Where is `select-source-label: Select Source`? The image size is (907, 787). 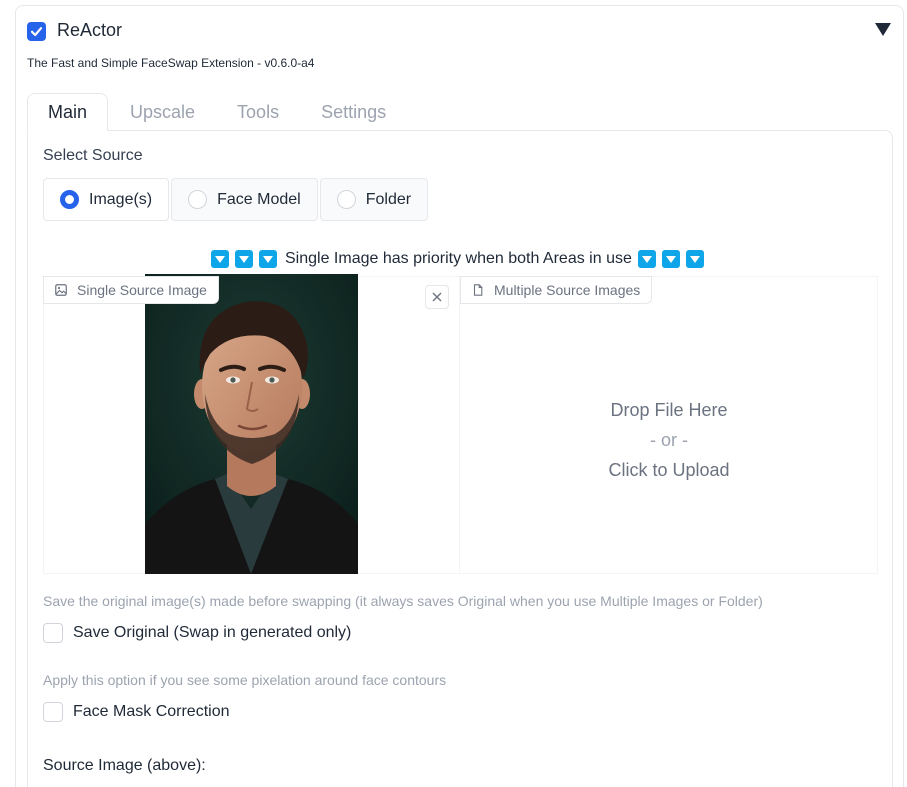 select-source-label: Select Source is located at coordinates (93, 155).